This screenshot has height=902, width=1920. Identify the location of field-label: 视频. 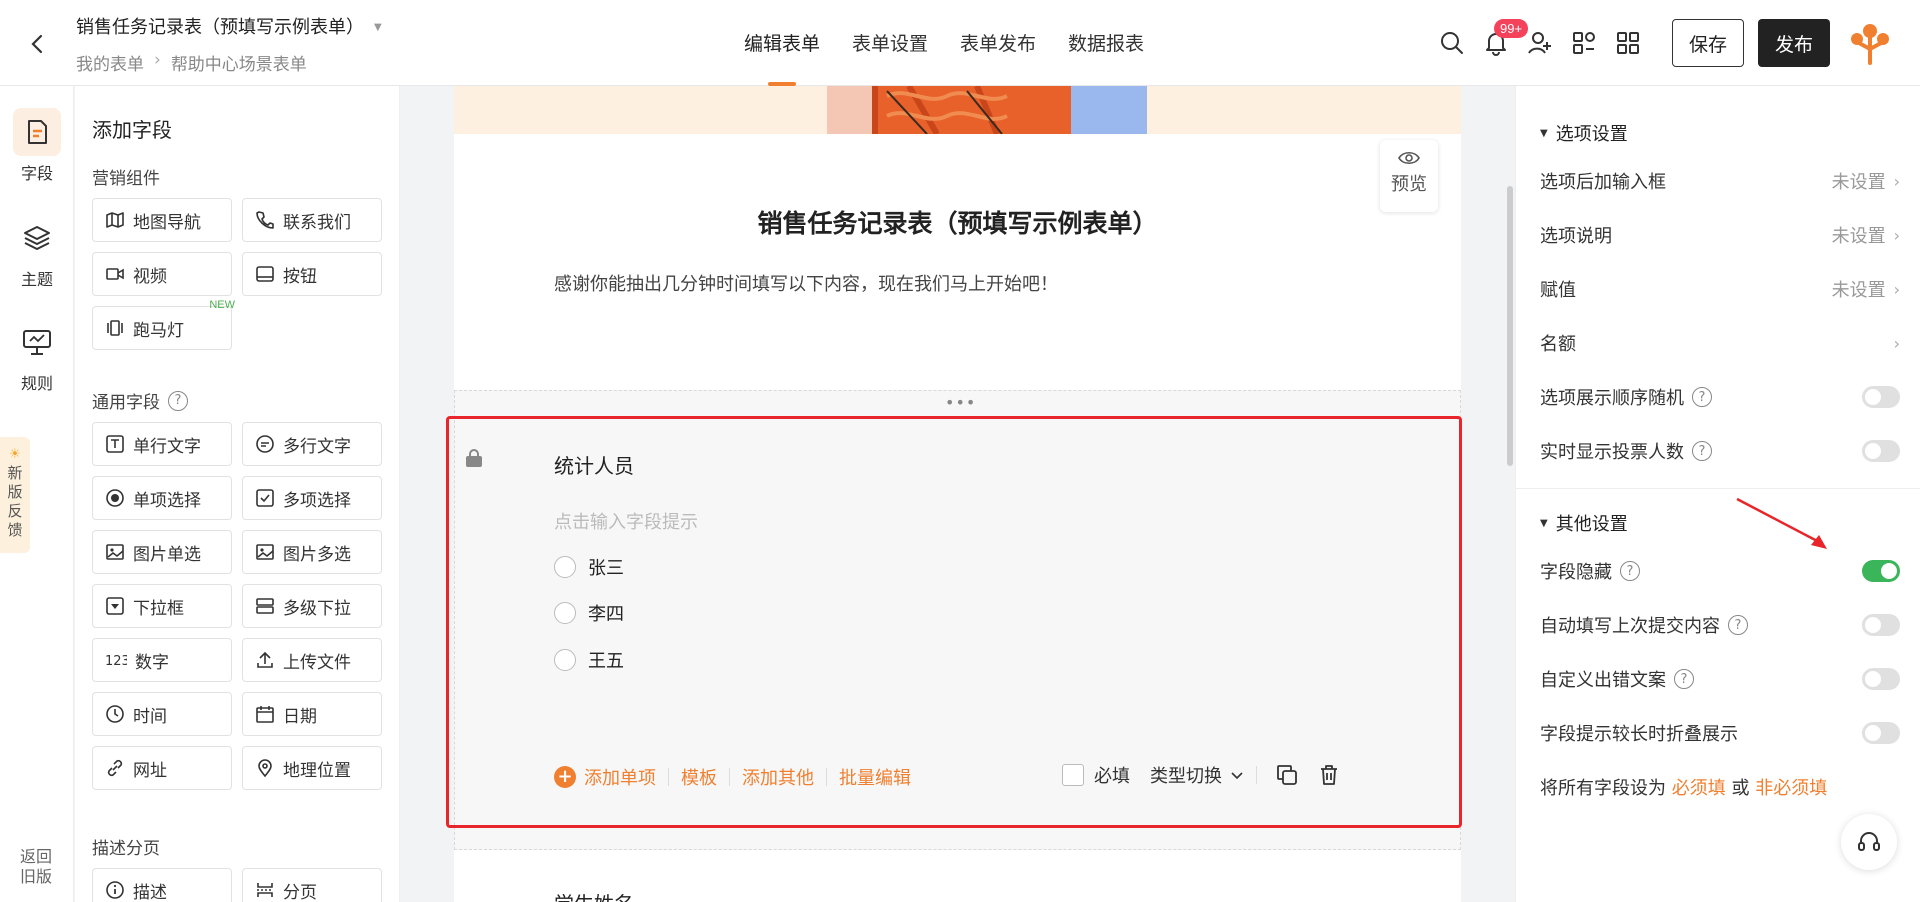
(150, 276).